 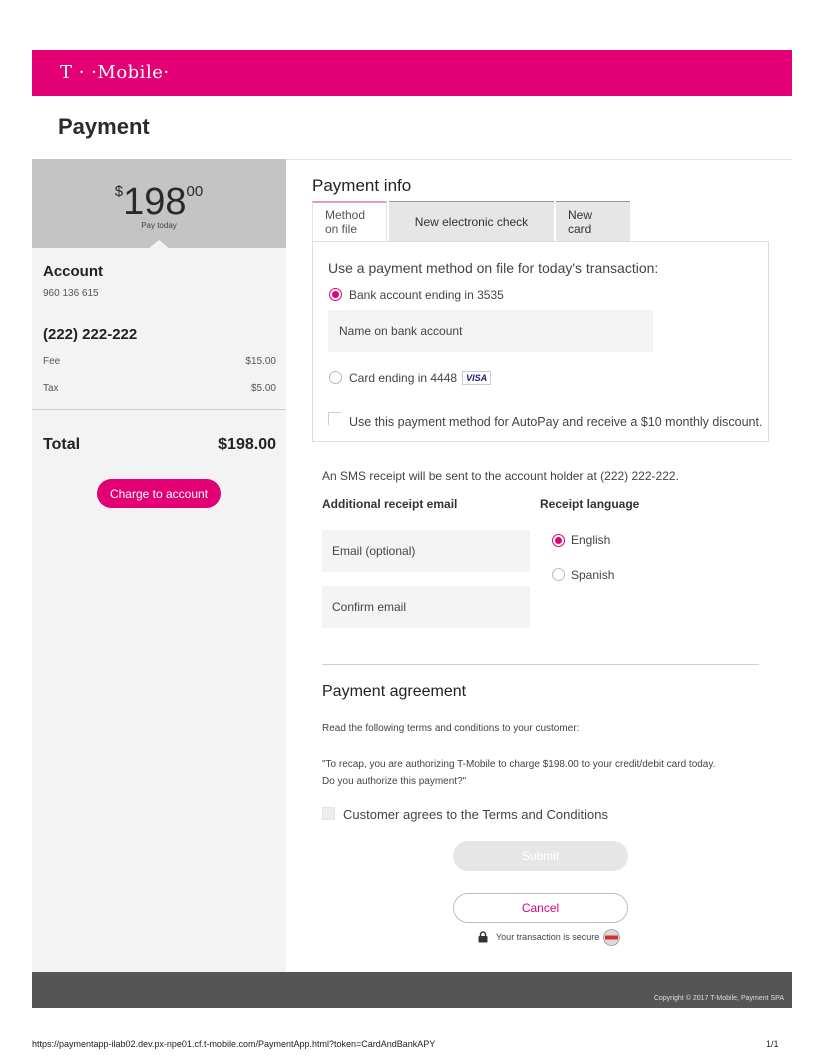 What do you see at coordinates (426, 551) in the screenshot?
I see `receipt-email-input: Email (optional)` at bounding box center [426, 551].